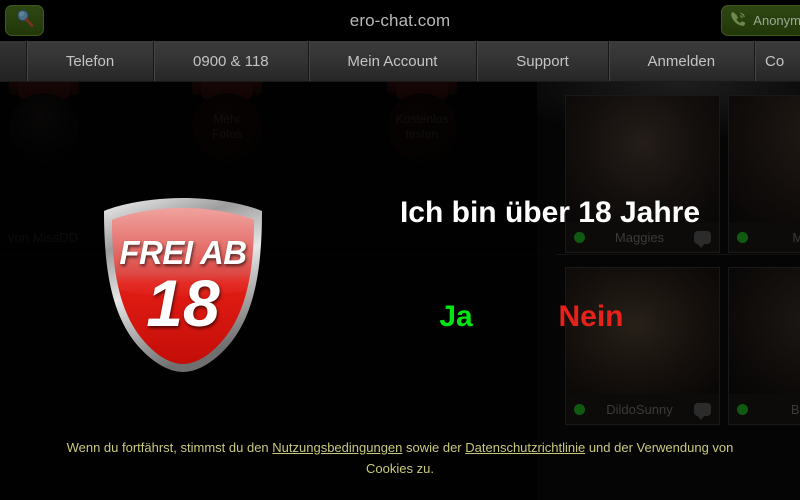 The width and height of the screenshot is (800, 500). I want to click on age-gate-no-button: Nein, so click(591, 317).